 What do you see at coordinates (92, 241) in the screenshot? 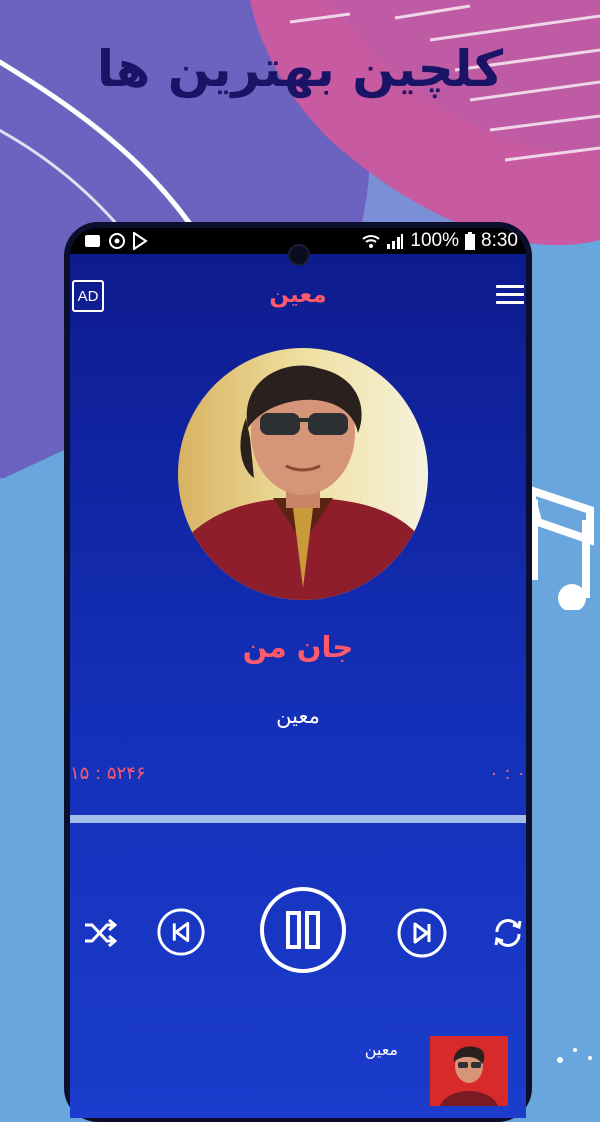
I see `notification-icon` at bounding box center [92, 241].